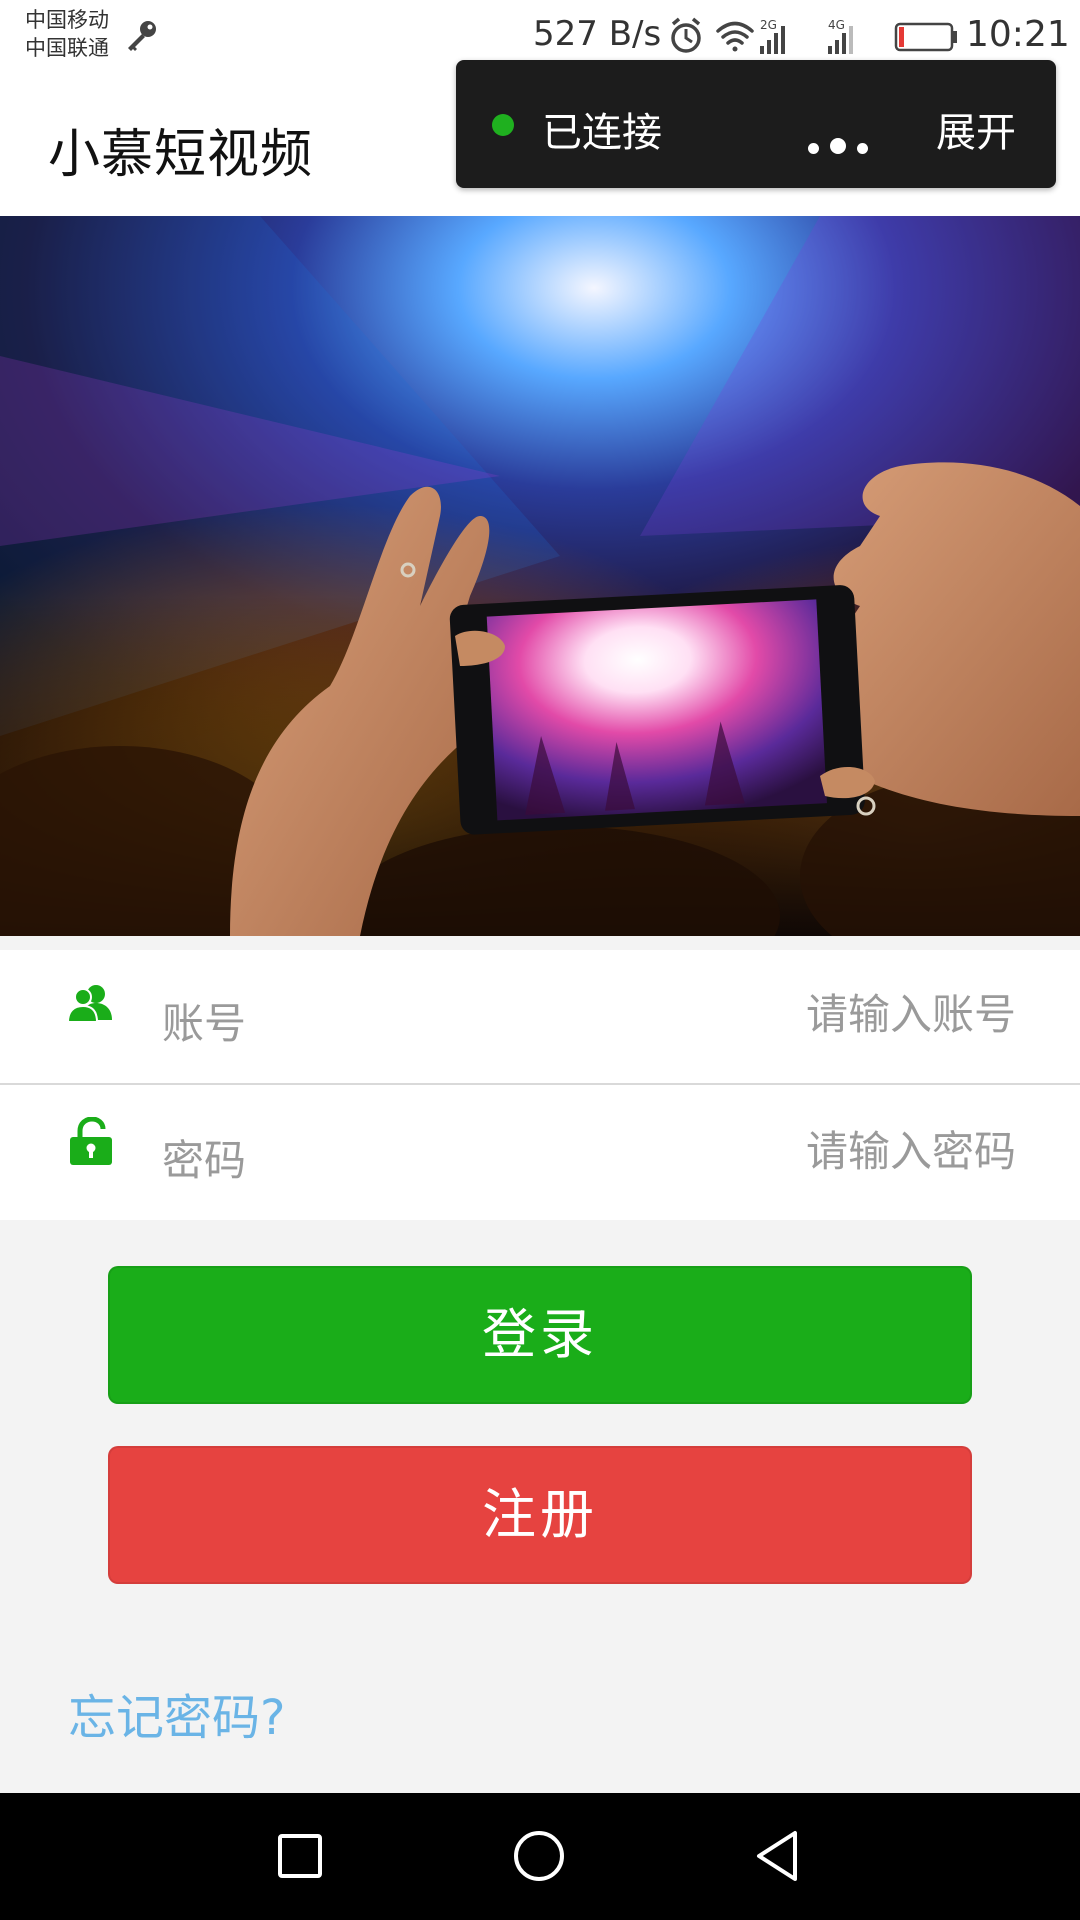 This screenshot has width=1080, height=1920. Describe the element at coordinates (89, 1004) in the screenshot. I see `user-group-icon` at that location.